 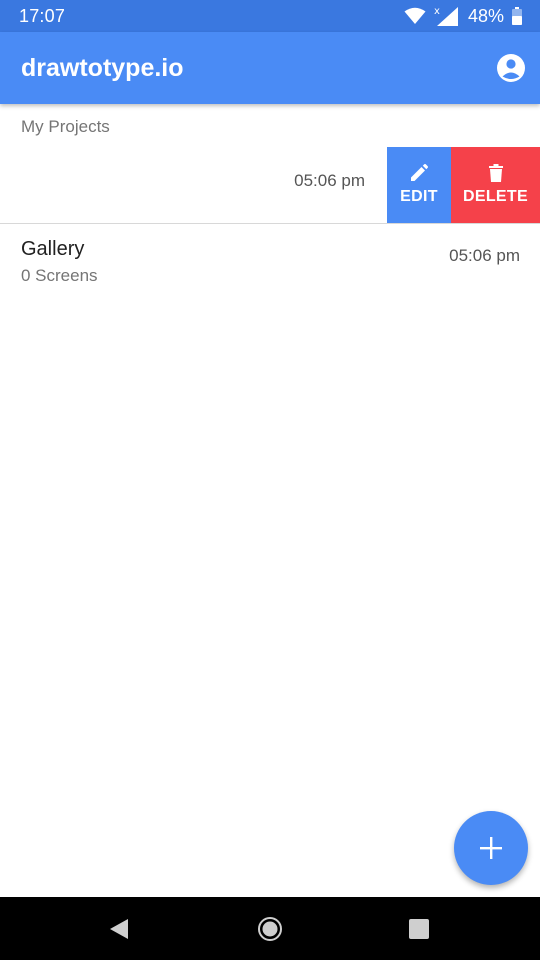 I want to click on app-bar: drawtotype.io, so click(x=270, y=68).